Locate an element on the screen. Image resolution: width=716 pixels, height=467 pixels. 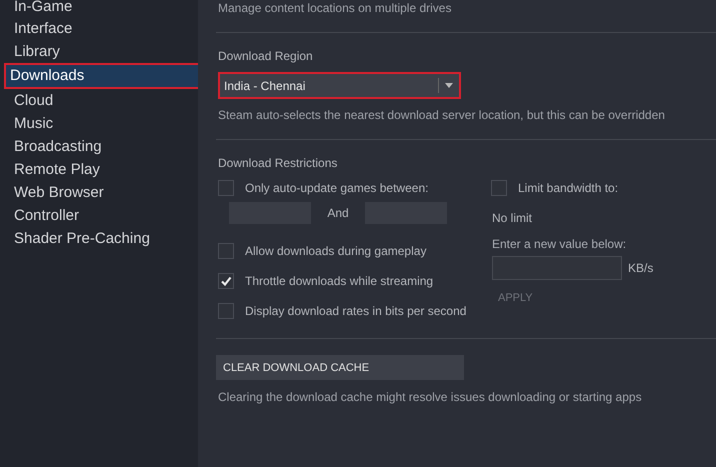
checkbox-label: Limit bandwidth to: is located at coordinates (568, 188).